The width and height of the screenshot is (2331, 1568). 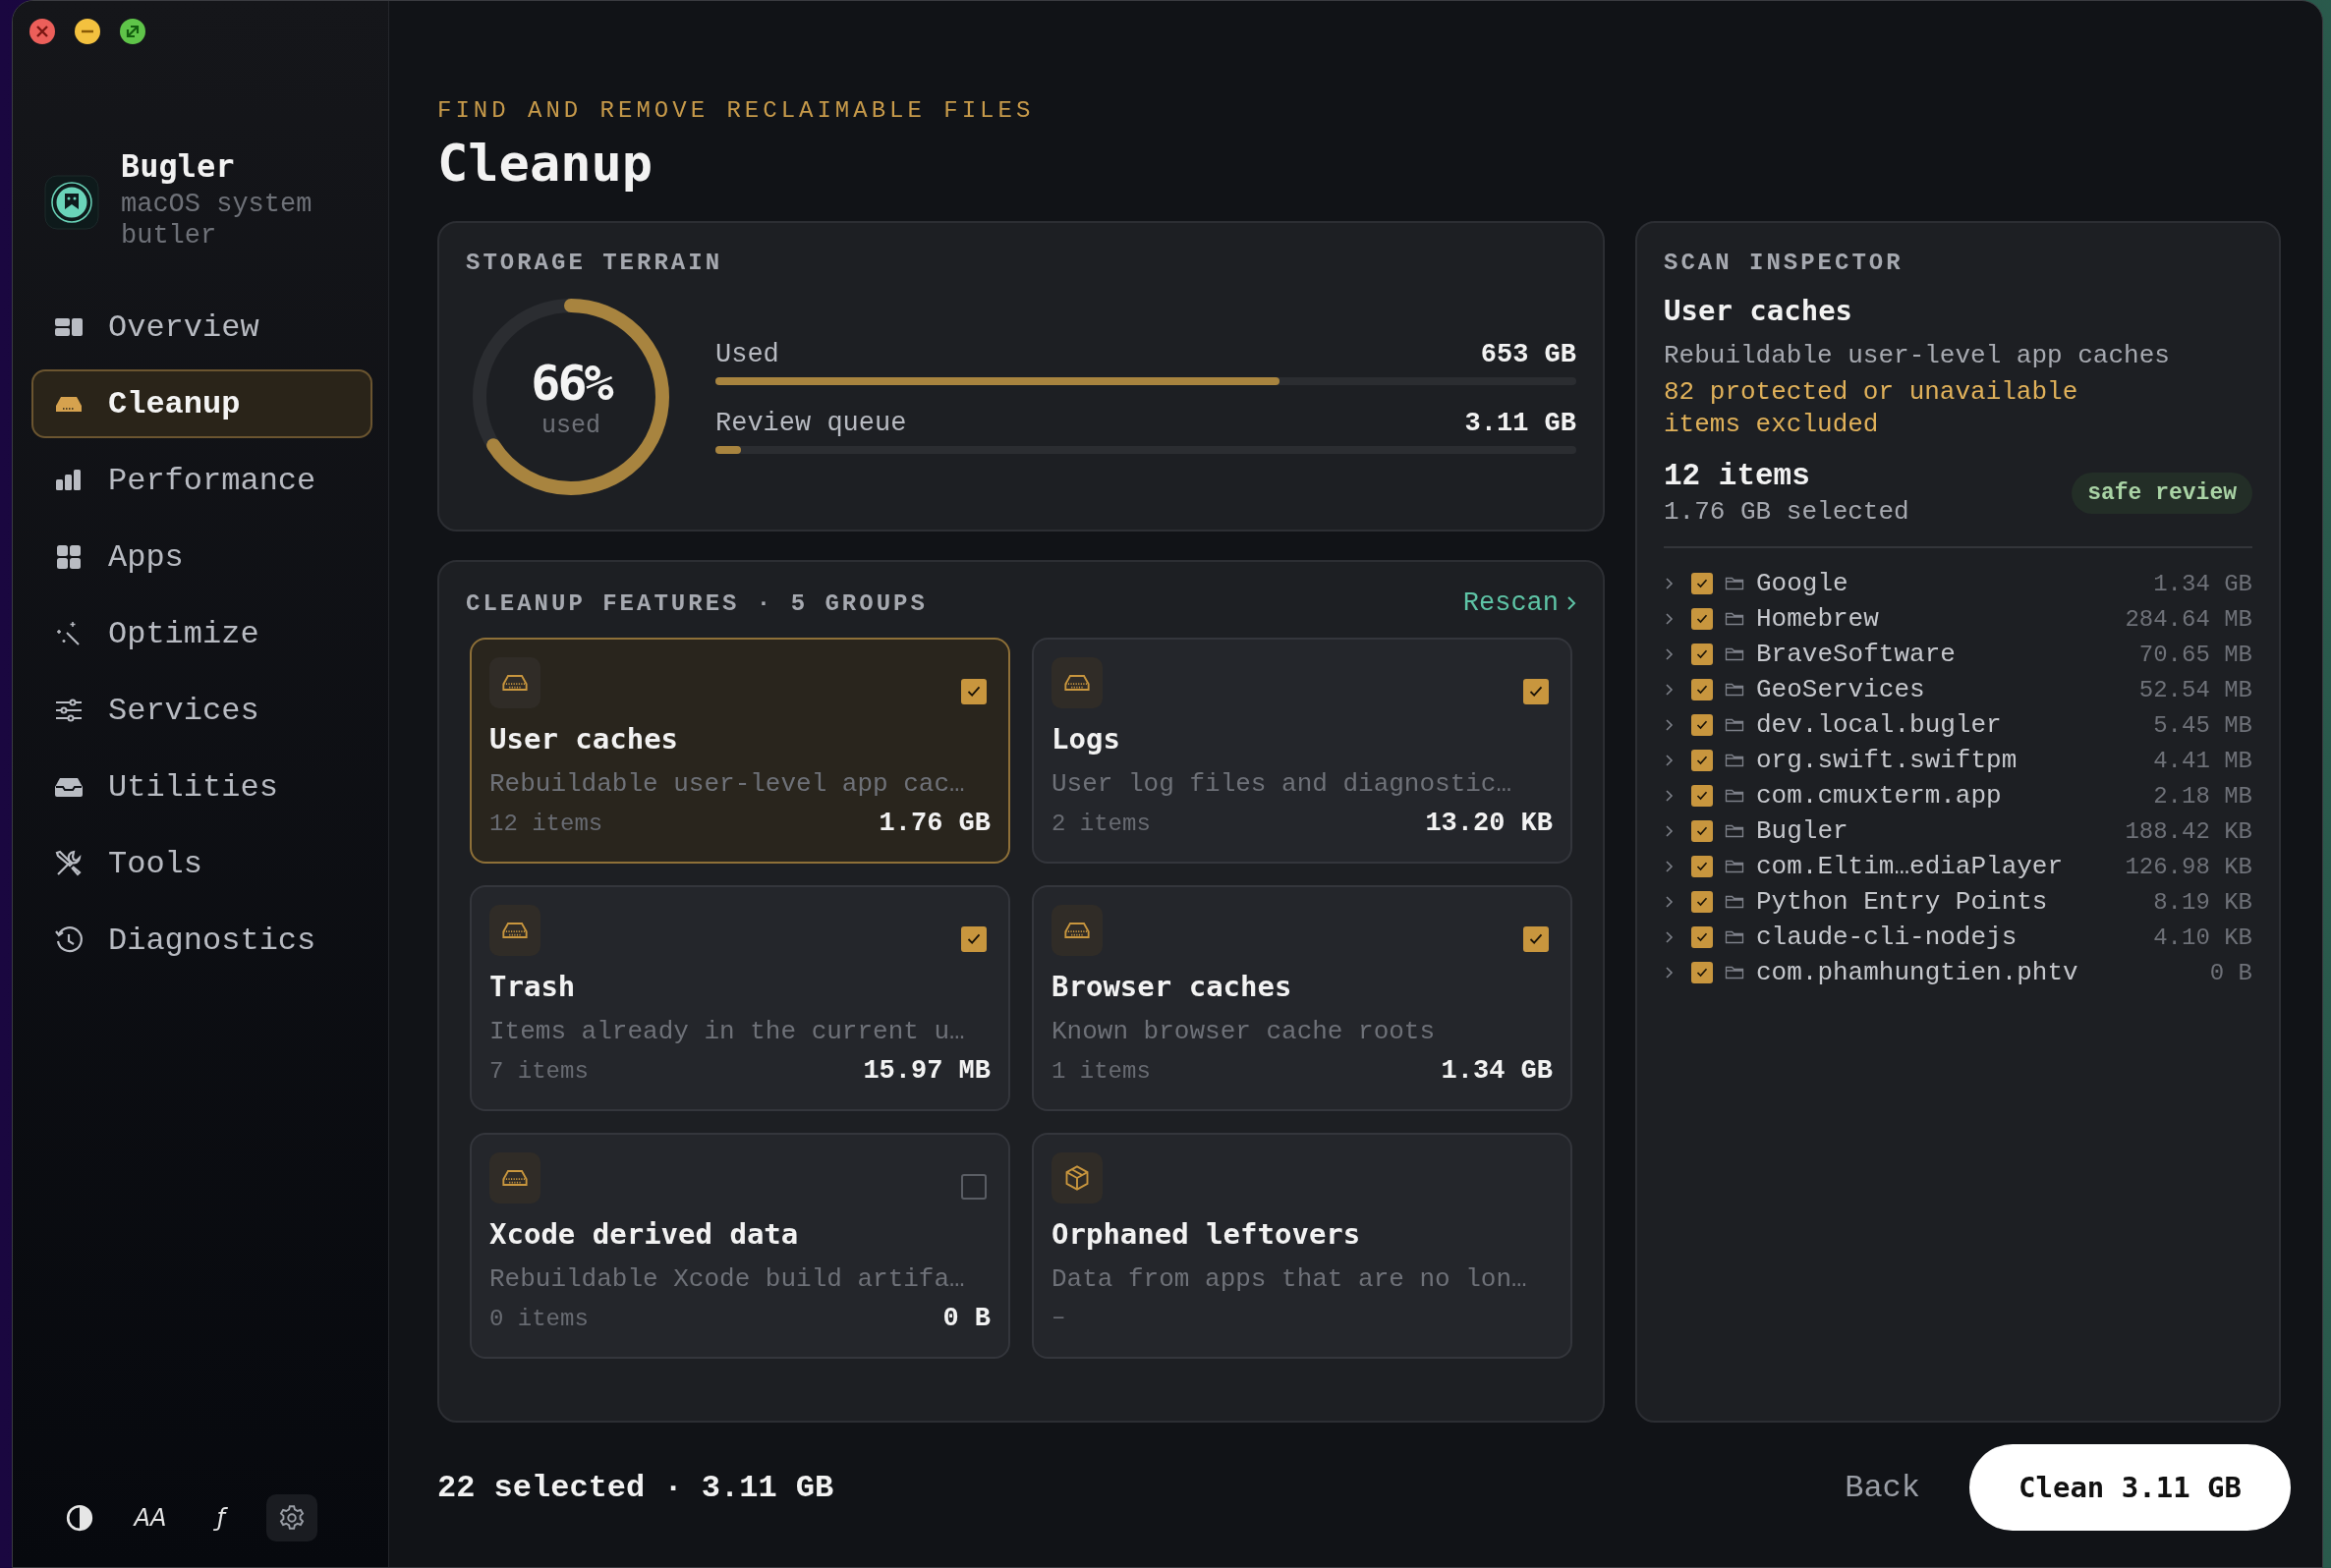 What do you see at coordinates (1918, 355) in the screenshot?
I see `inspector-description: Rebuildable user-level app caches` at bounding box center [1918, 355].